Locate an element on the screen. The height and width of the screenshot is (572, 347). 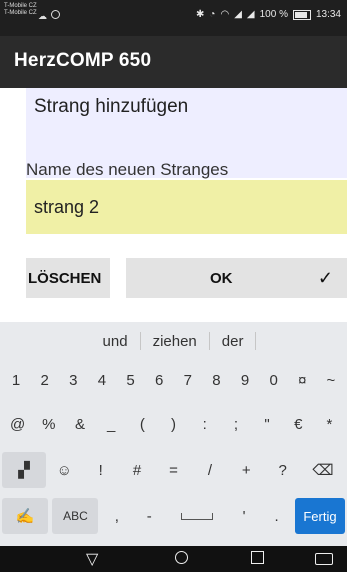
key-apostrophe: ' is located at coordinates (244, 516).